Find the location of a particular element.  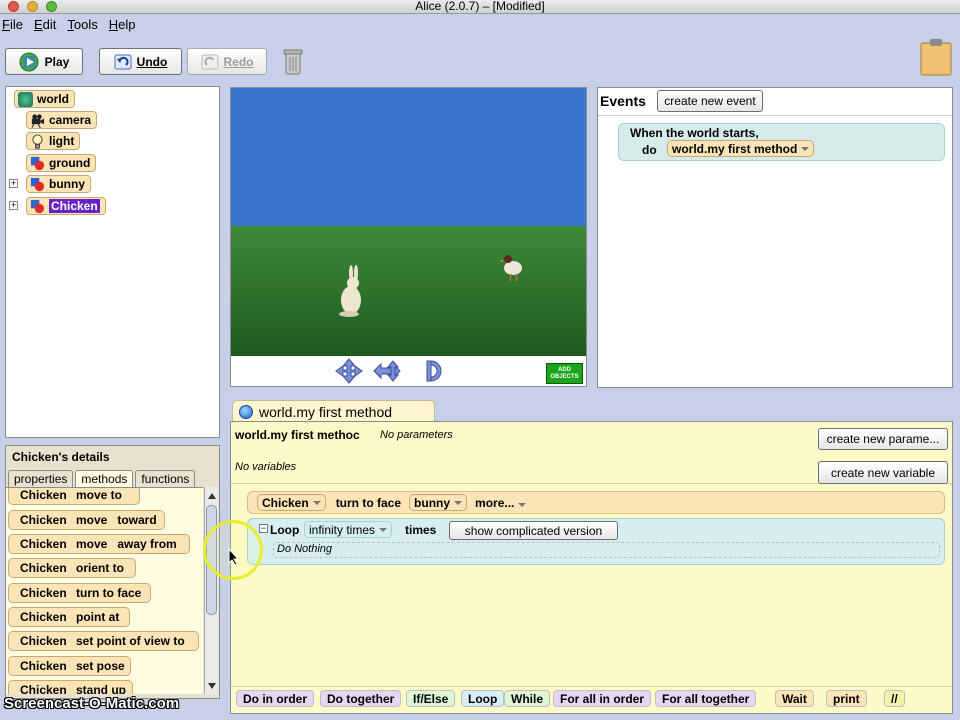

camera-move-controls is located at coordinates (388, 371).